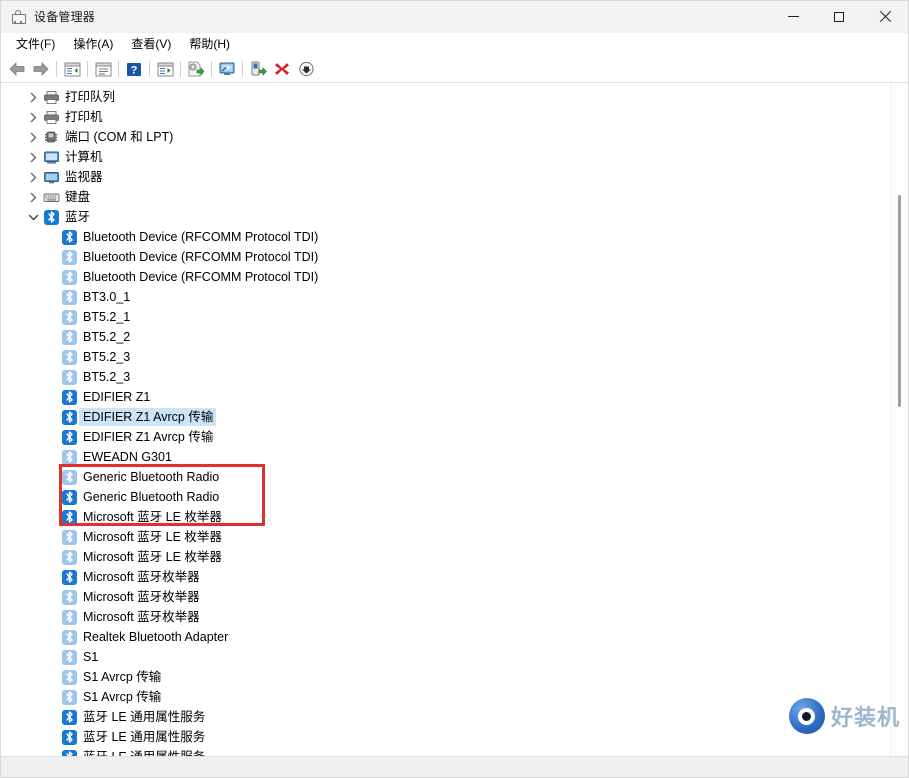 The width and height of the screenshot is (909, 778). I want to click on tree-item-ms-bt-enumerator-3: Microsoft 蓝牙枚举器, so click(454, 617).